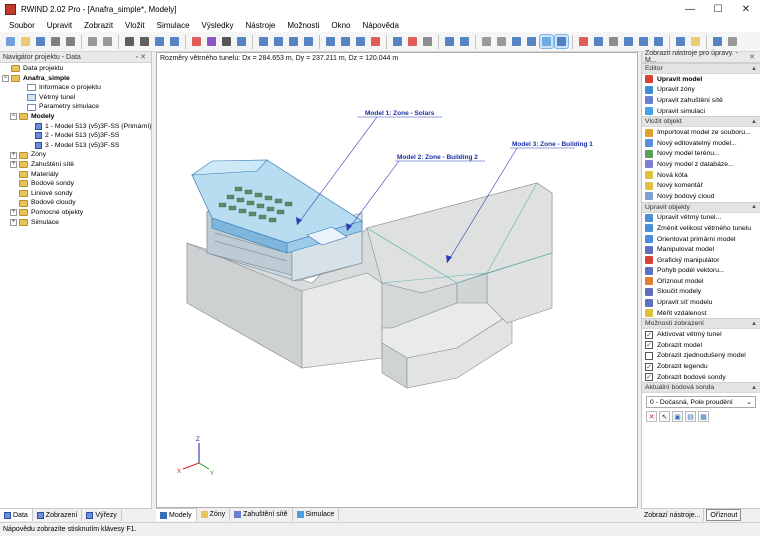 The width and height of the screenshot is (760, 536). I want to click on display-option: ✓ Zobrazit bodové sondy, so click(701, 377).